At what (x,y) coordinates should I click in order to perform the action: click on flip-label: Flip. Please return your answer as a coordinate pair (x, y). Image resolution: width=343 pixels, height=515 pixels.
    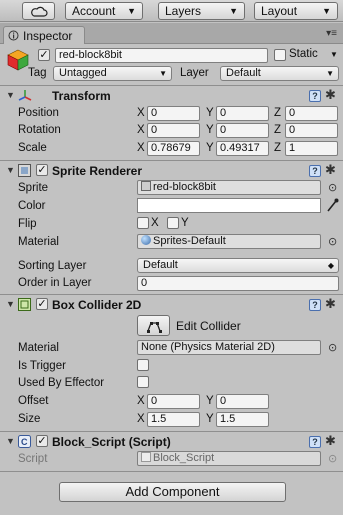
    Looking at the image, I should click on (27, 224).